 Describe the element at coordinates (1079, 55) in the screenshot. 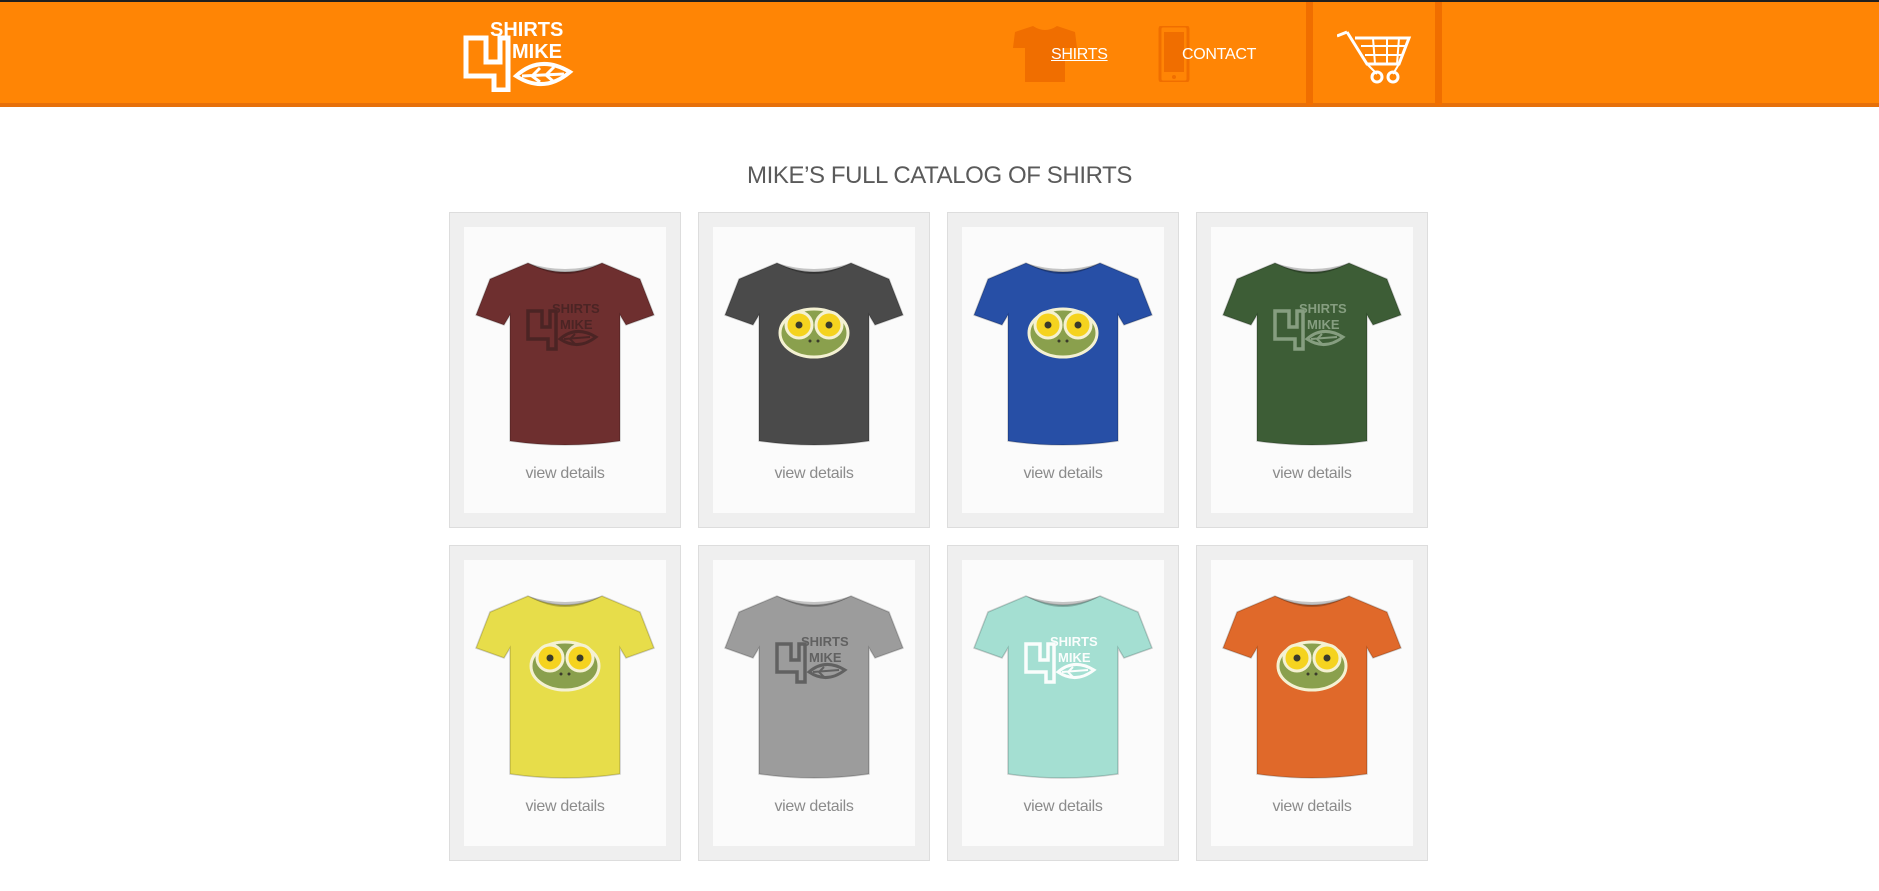

I see `nav-link-shirts: SHIRTS` at that location.